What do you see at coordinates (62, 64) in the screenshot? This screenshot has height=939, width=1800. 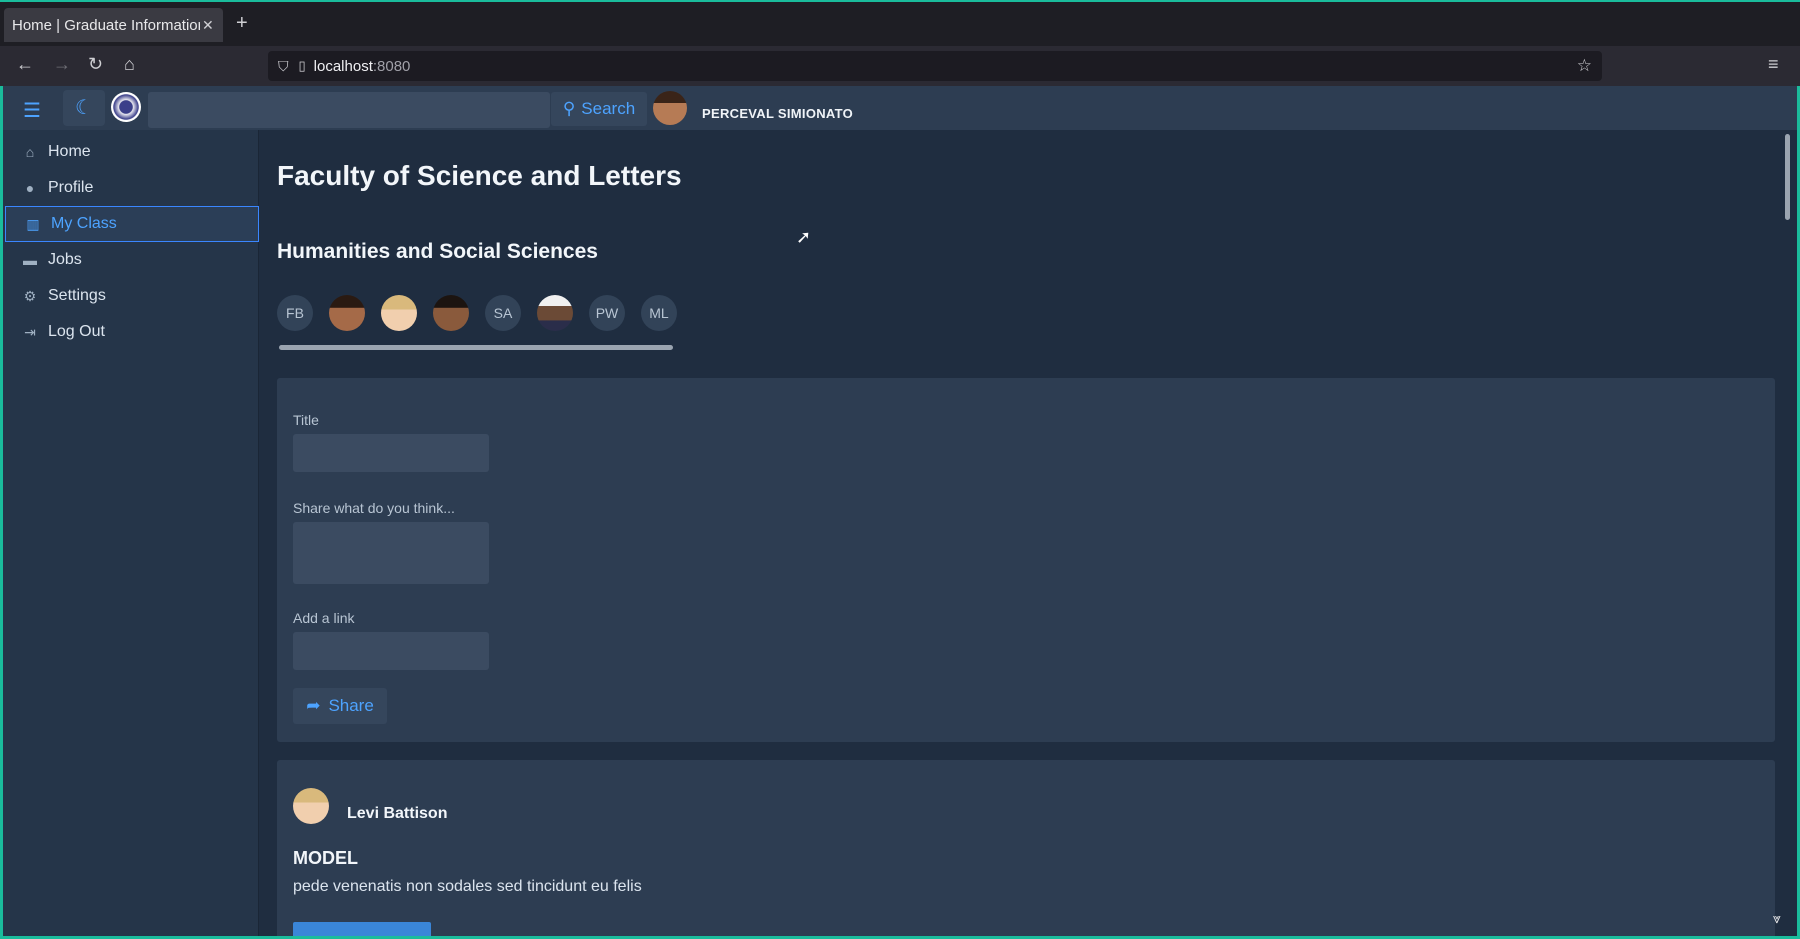 I see `forward-icon: →` at bounding box center [62, 64].